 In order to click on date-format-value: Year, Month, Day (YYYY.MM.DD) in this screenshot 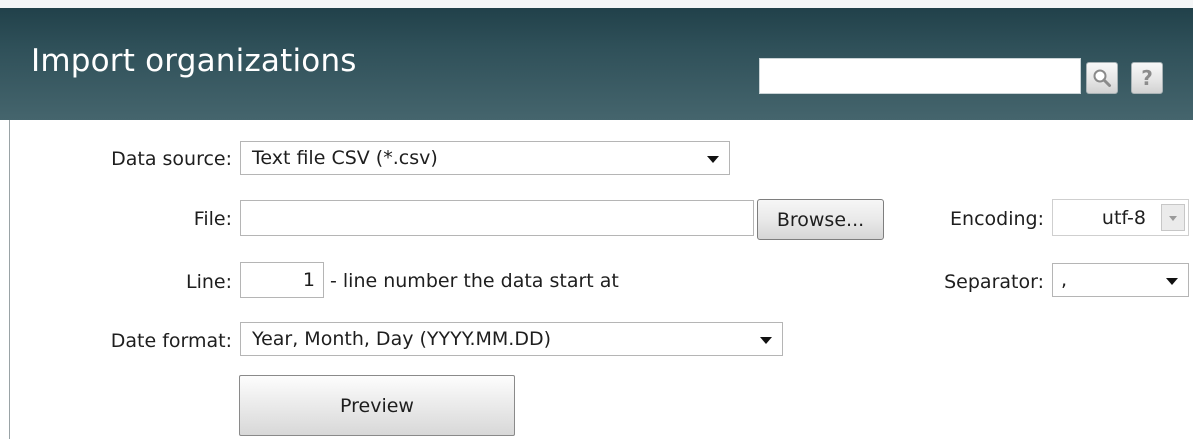, I will do `click(402, 339)`.